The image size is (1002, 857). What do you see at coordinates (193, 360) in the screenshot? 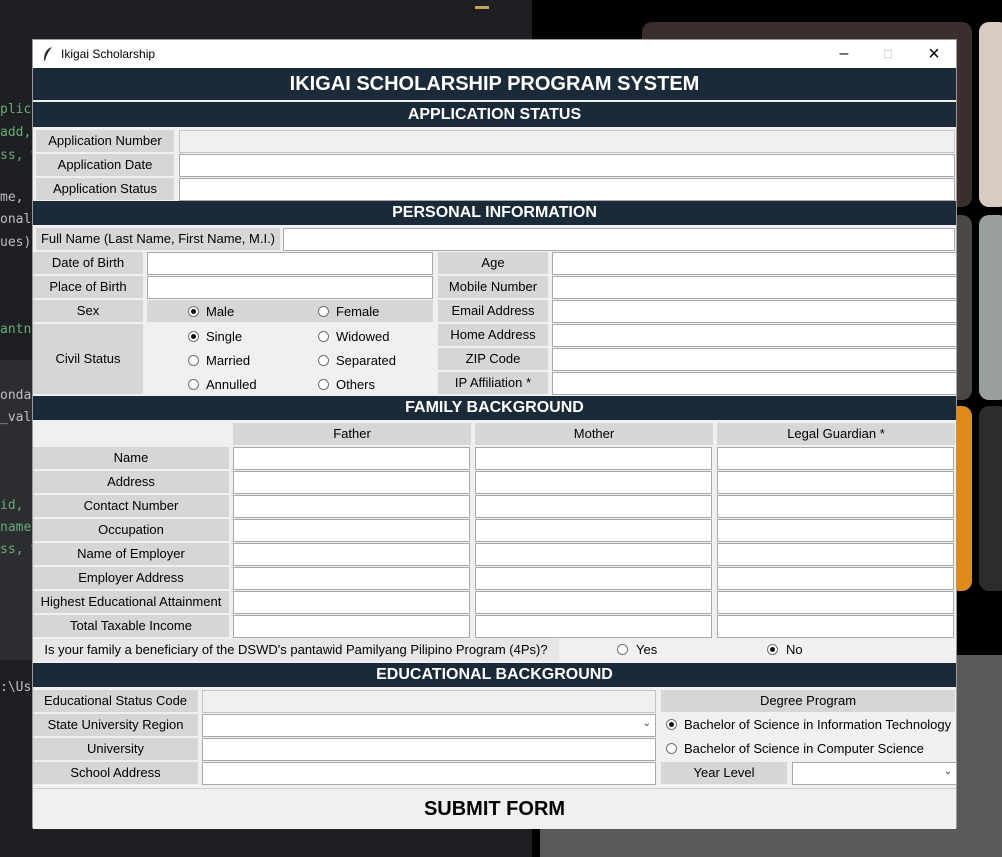
I see `civil-married-radio` at bounding box center [193, 360].